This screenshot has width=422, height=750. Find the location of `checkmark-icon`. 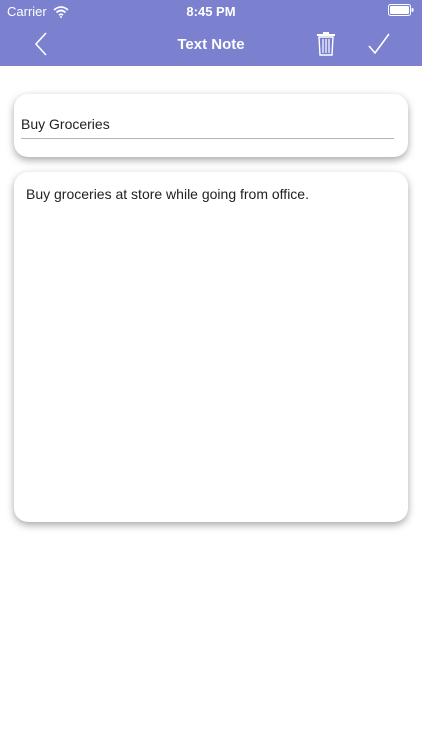

checkmark-icon is located at coordinates (379, 44).